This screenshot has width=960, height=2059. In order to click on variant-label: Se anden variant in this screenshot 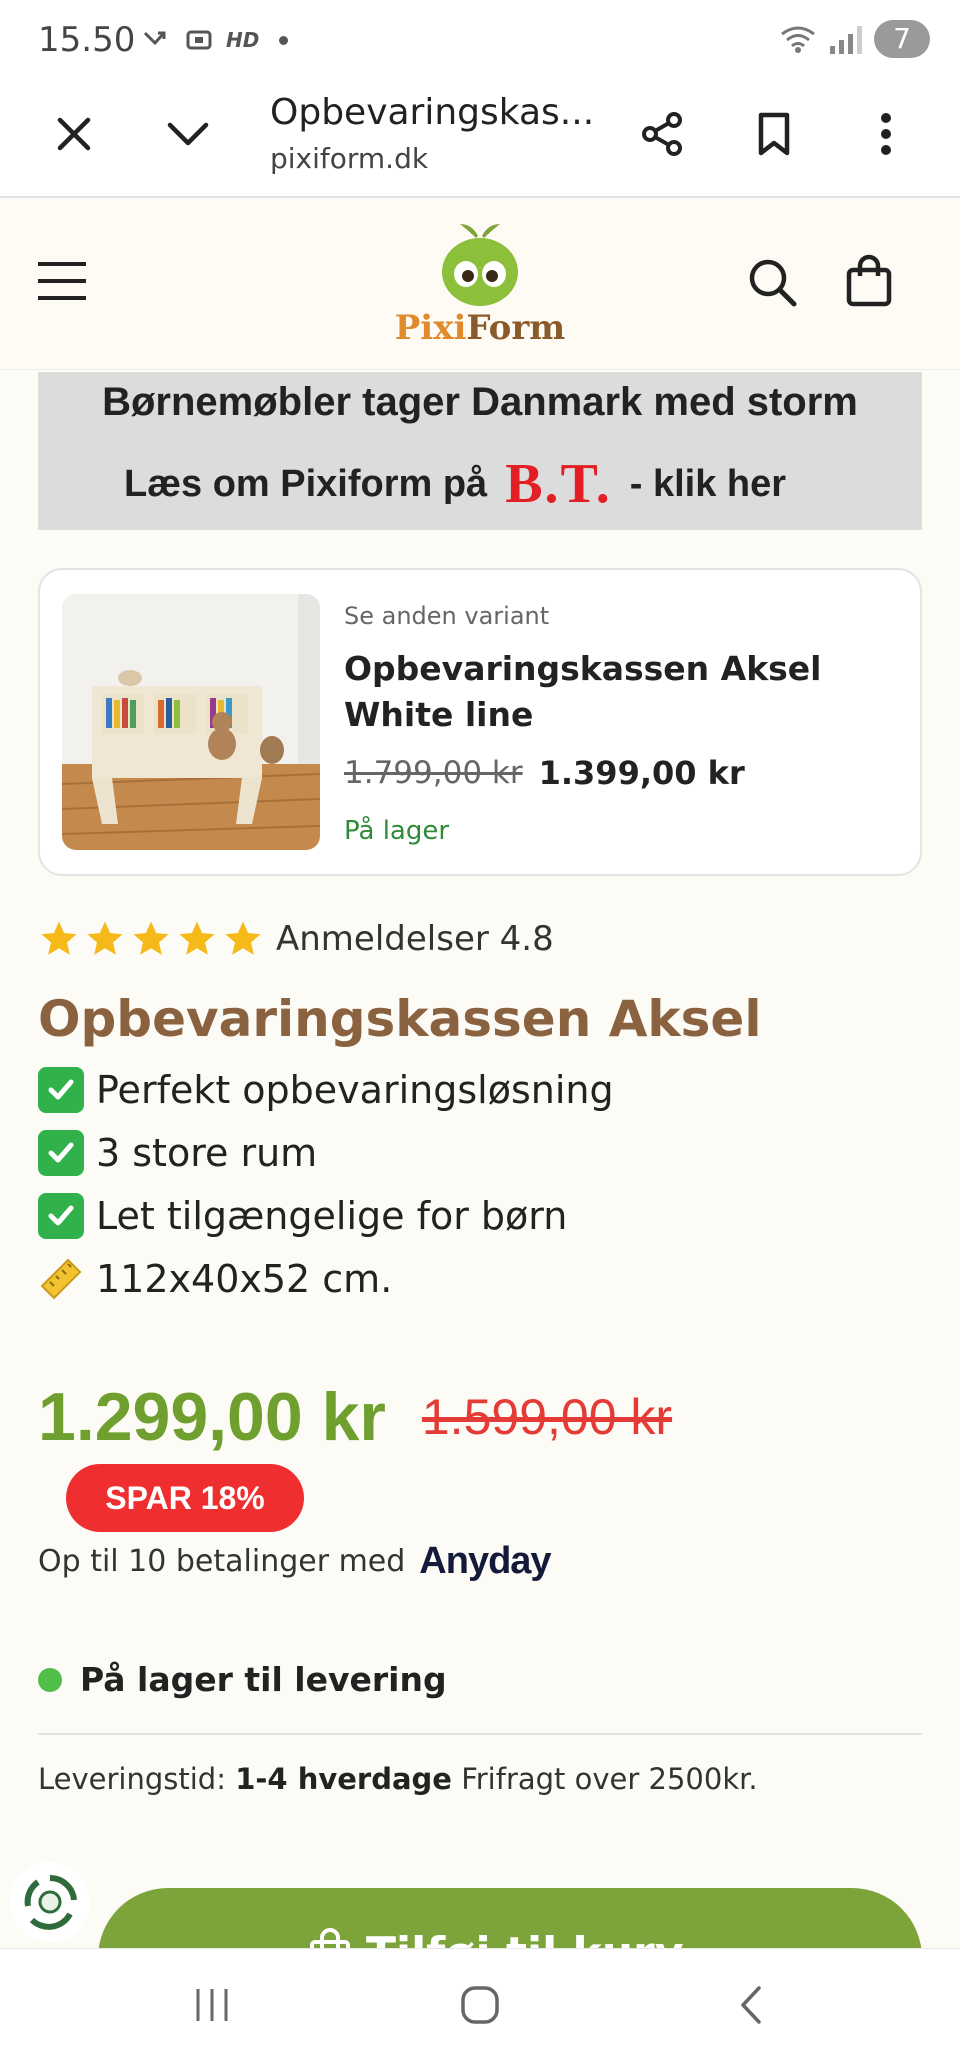, I will do `click(447, 616)`.